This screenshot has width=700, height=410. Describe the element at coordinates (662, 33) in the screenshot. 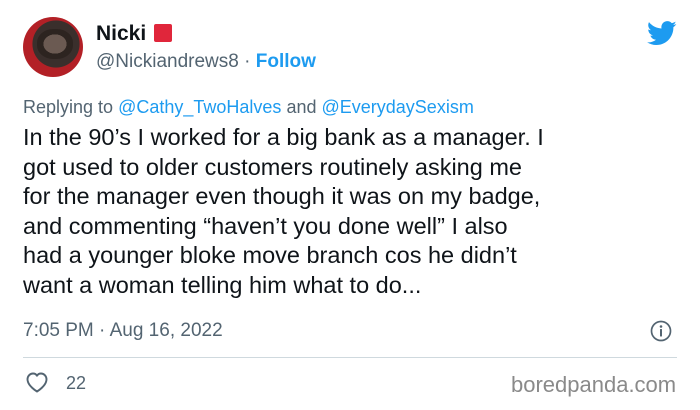

I see `twitter-bird-icon` at that location.